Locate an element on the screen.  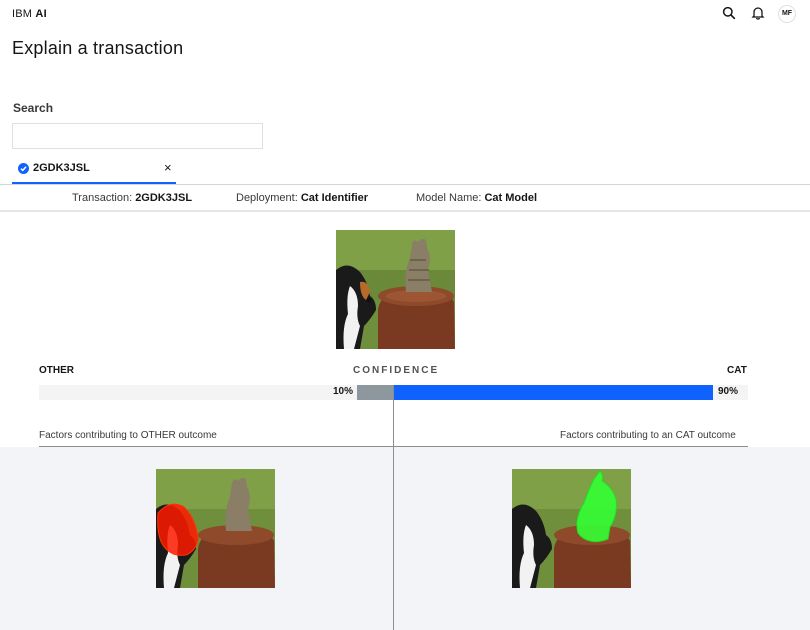
info-transaction-value: 2GDK3JSL is located at coordinates (164, 198).